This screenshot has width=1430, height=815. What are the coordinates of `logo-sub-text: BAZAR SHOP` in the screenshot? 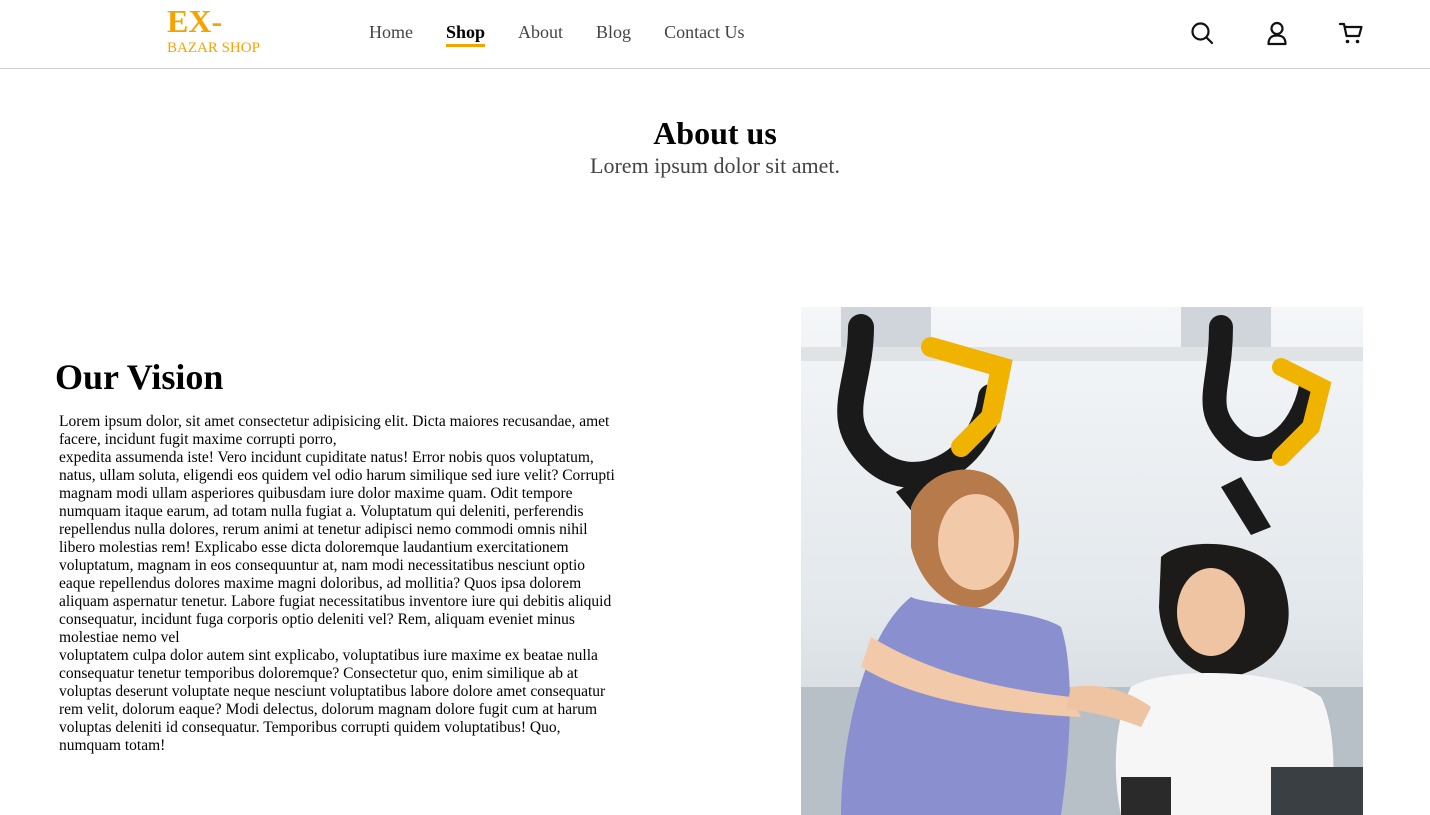 It's located at (213, 48).